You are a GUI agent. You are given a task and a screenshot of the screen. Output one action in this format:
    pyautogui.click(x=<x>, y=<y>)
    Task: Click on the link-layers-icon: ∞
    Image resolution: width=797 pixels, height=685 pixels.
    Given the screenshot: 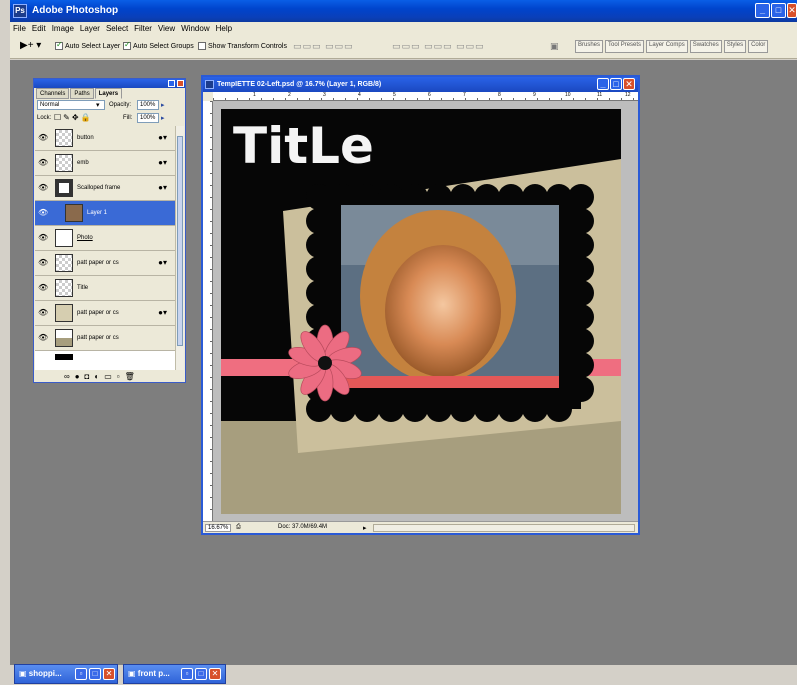 What is the action you would take?
    pyautogui.click(x=67, y=376)
    